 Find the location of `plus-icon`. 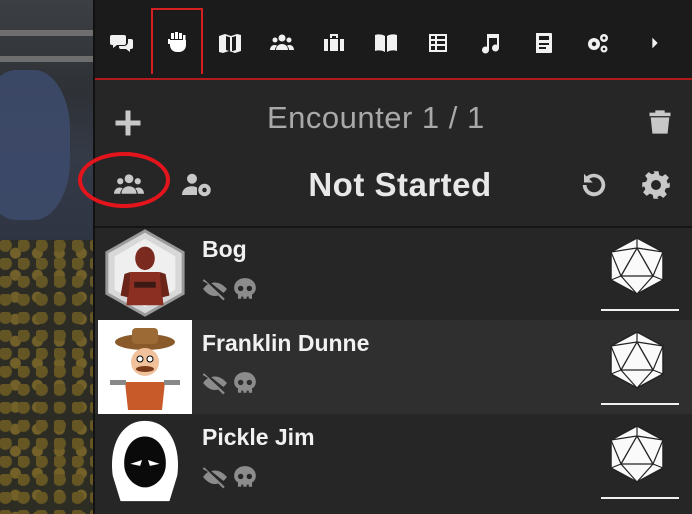

plus-icon is located at coordinates (128, 123).